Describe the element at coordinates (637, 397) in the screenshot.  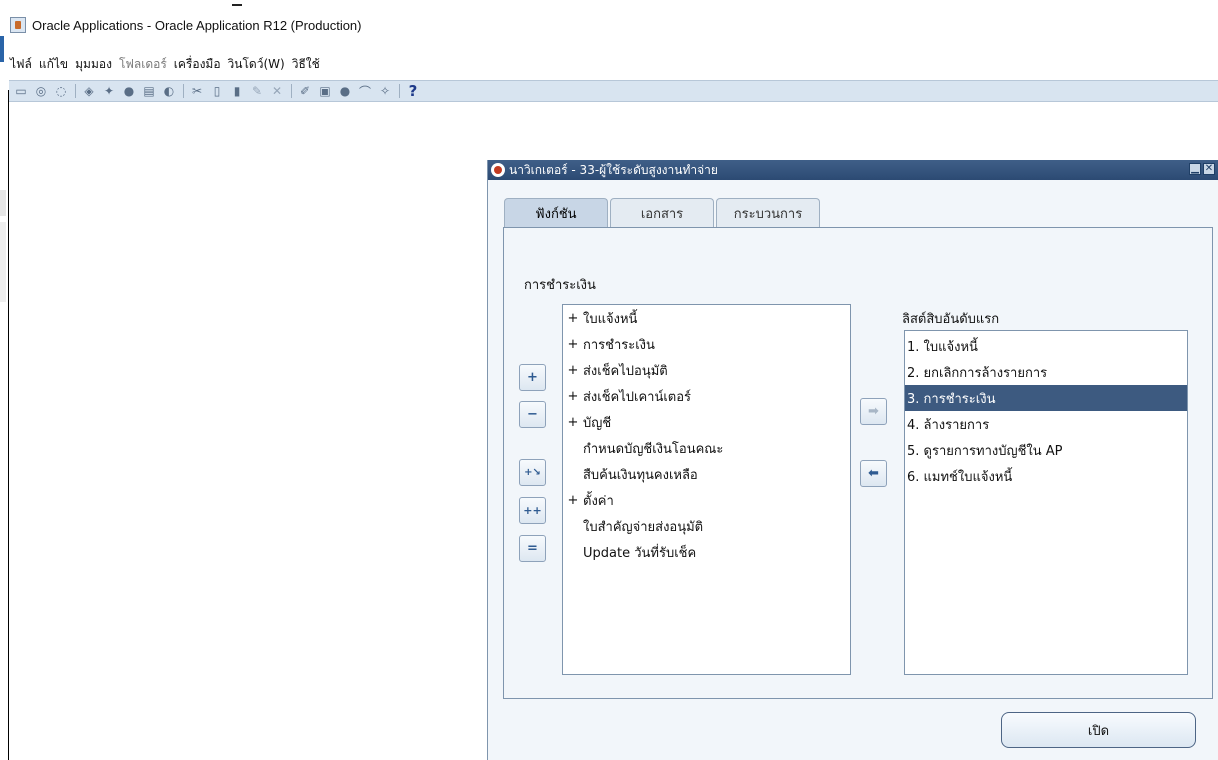
I see `list-item-label: ส่งเช็คไปเคาน์เตอร์` at that location.